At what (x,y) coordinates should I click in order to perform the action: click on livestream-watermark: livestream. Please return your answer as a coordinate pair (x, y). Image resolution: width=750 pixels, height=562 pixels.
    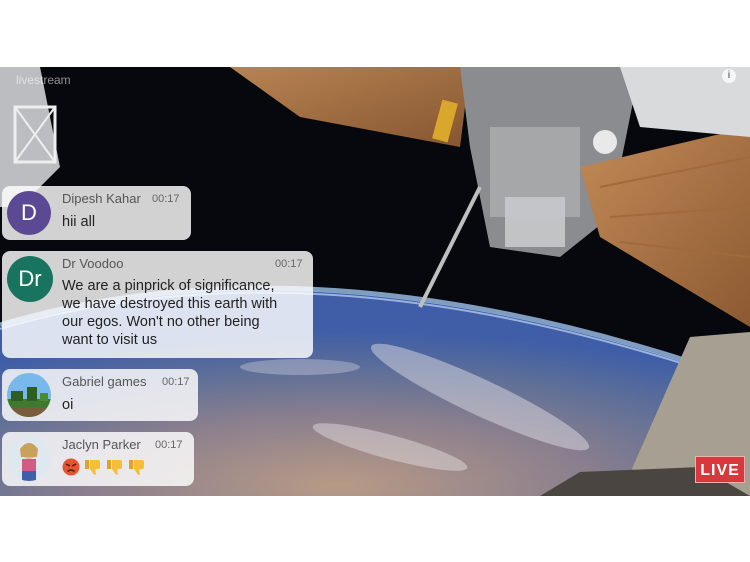
    Looking at the image, I should click on (43, 80).